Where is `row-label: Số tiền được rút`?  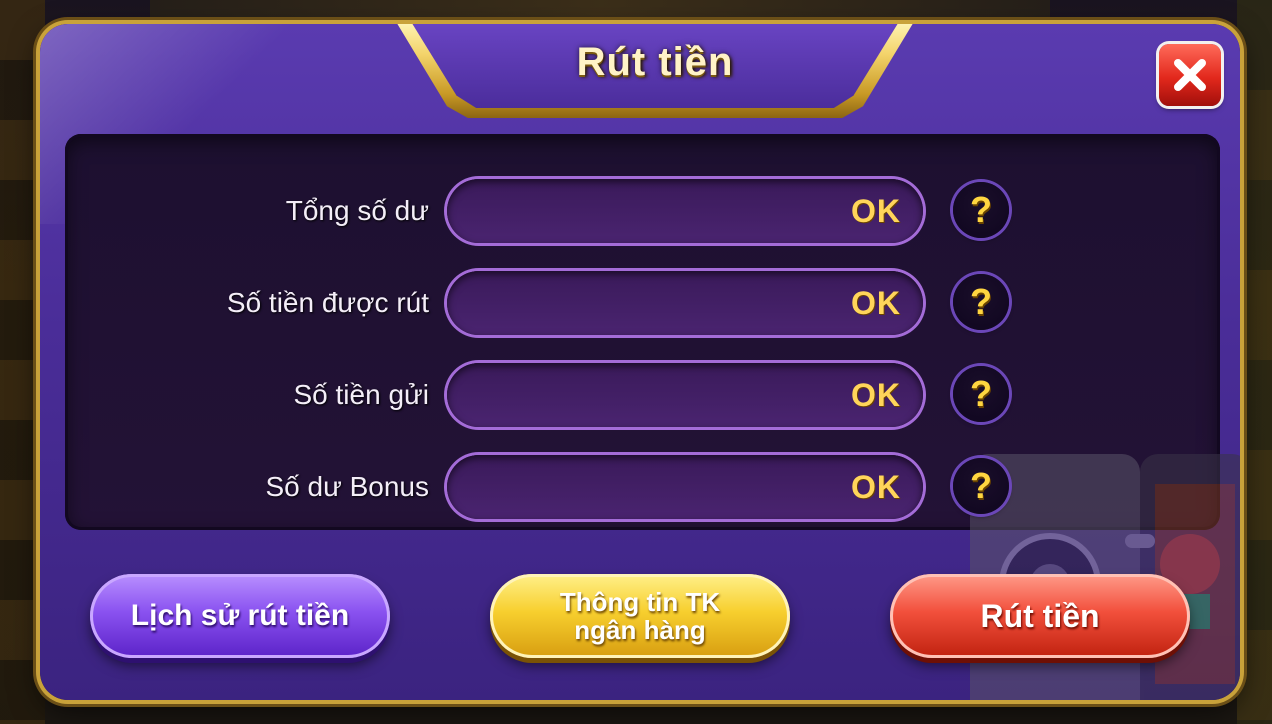
row-label: Số tiền được rút is located at coordinates (327, 302).